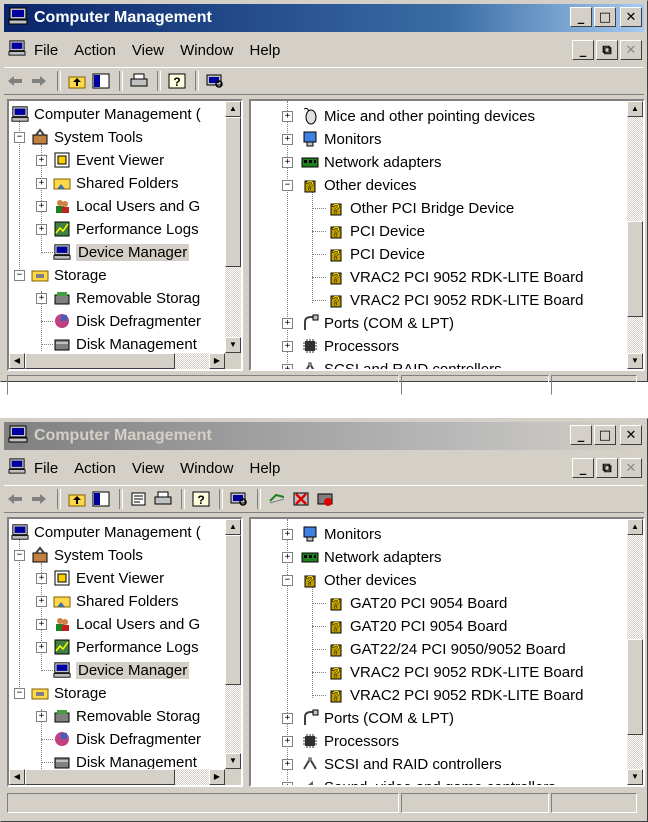 The height and width of the screenshot is (822, 648). I want to click on title-bar: Computer Management _ □ ✕, so click(324, 18).